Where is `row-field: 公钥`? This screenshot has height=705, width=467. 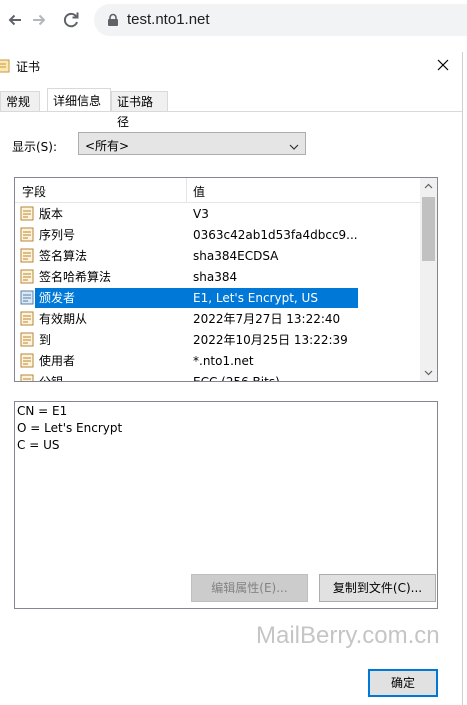 row-field: 公钥 is located at coordinates (51, 378).